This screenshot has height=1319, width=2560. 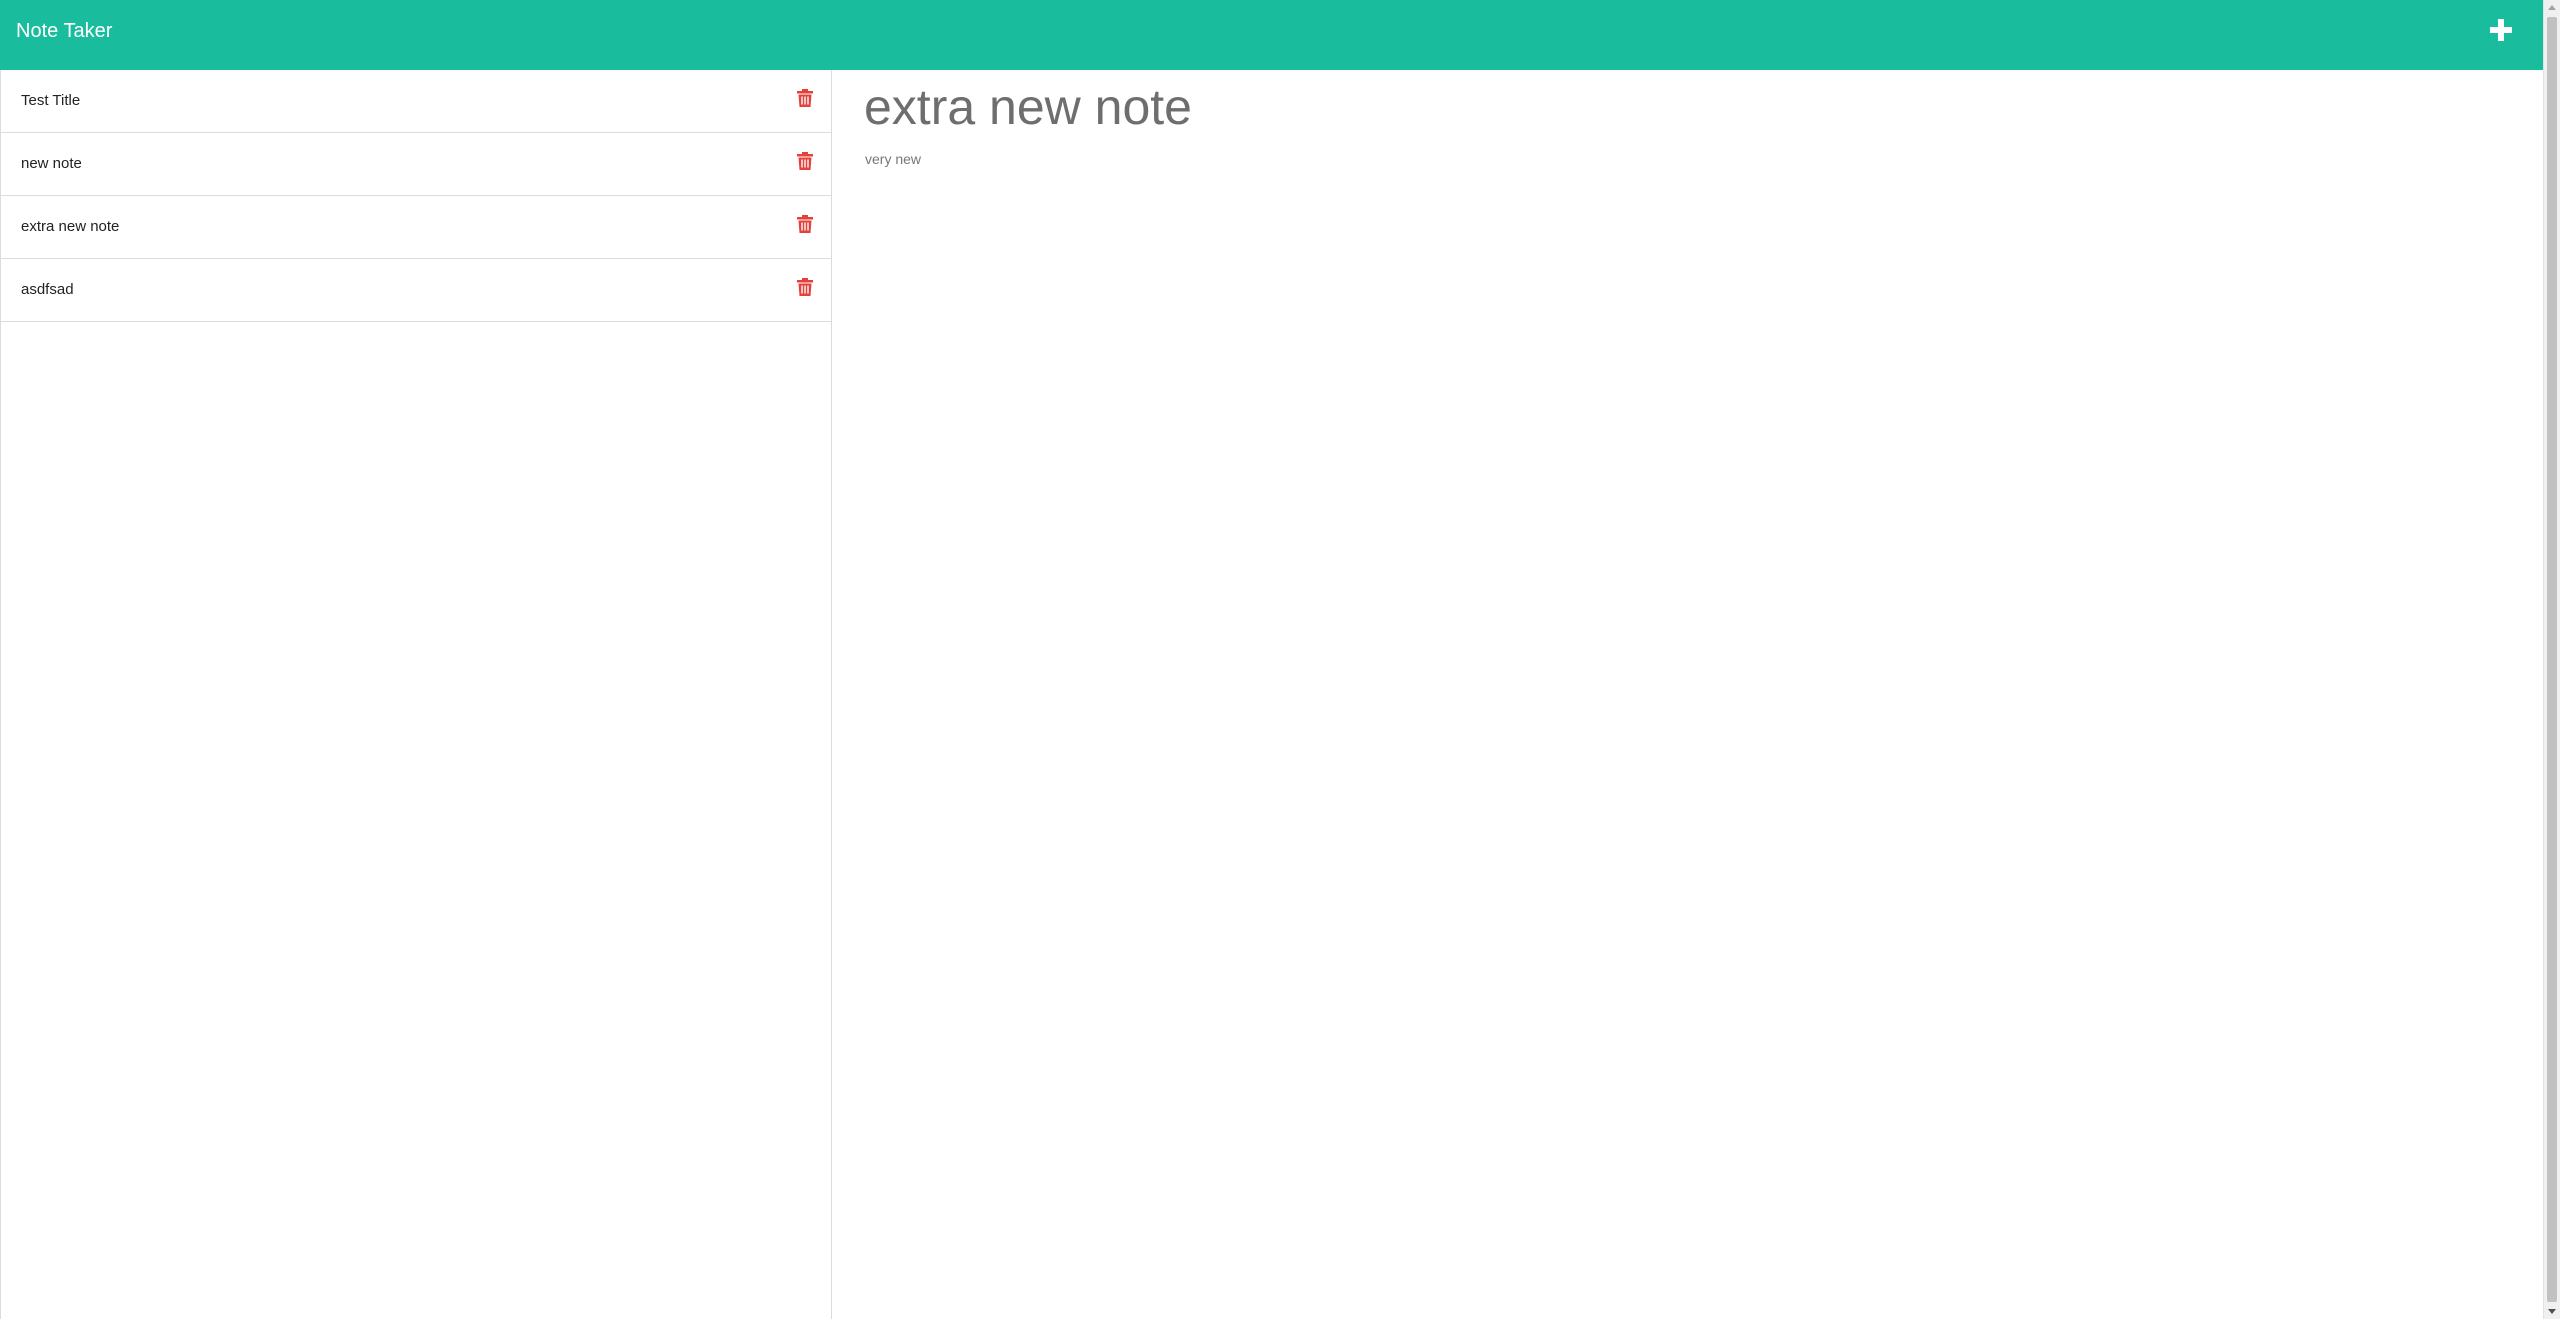 What do you see at coordinates (2552, 1311) in the screenshot?
I see `scroll-down-icon` at bounding box center [2552, 1311].